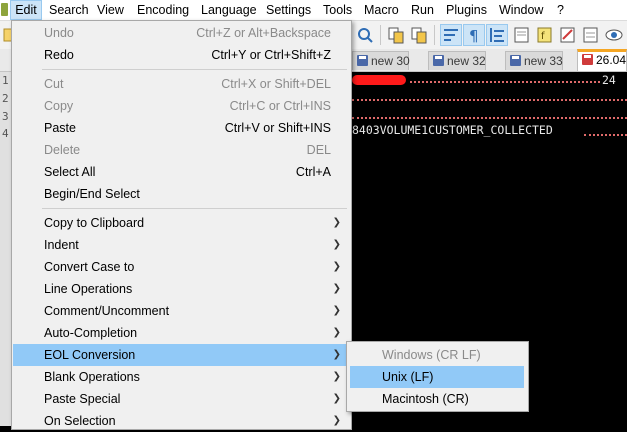 The width and height of the screenshot is (627, 432). Describe the element at coordinates (560, 10) in the screenshot. I see `menu-help: ?` at that location.